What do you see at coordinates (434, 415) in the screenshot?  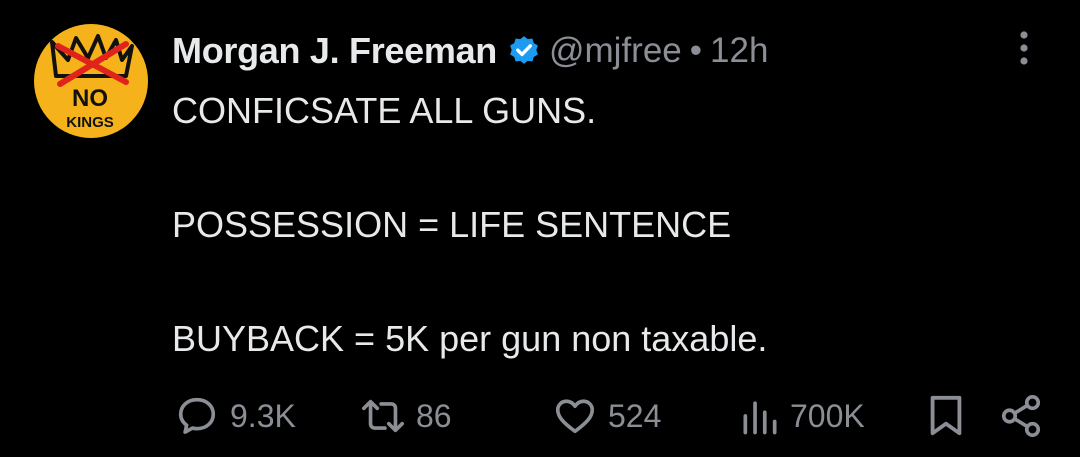 I see `repost-count: 86` at bounding box center [434, 415].